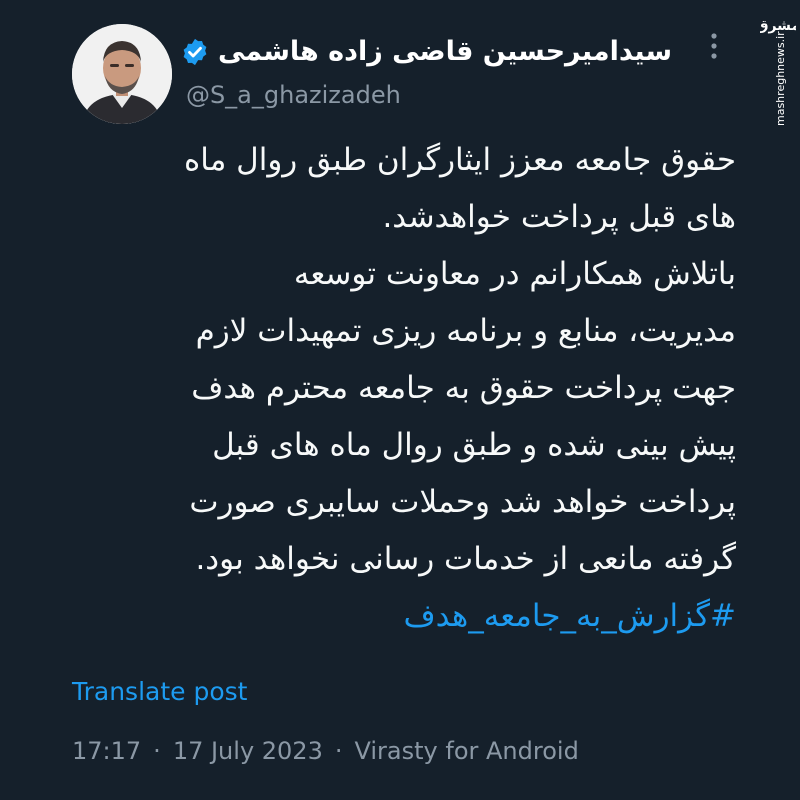  Describe the element at coordinates (107, 751) in the screenshot. I see `post-time: 17:17` at that location.